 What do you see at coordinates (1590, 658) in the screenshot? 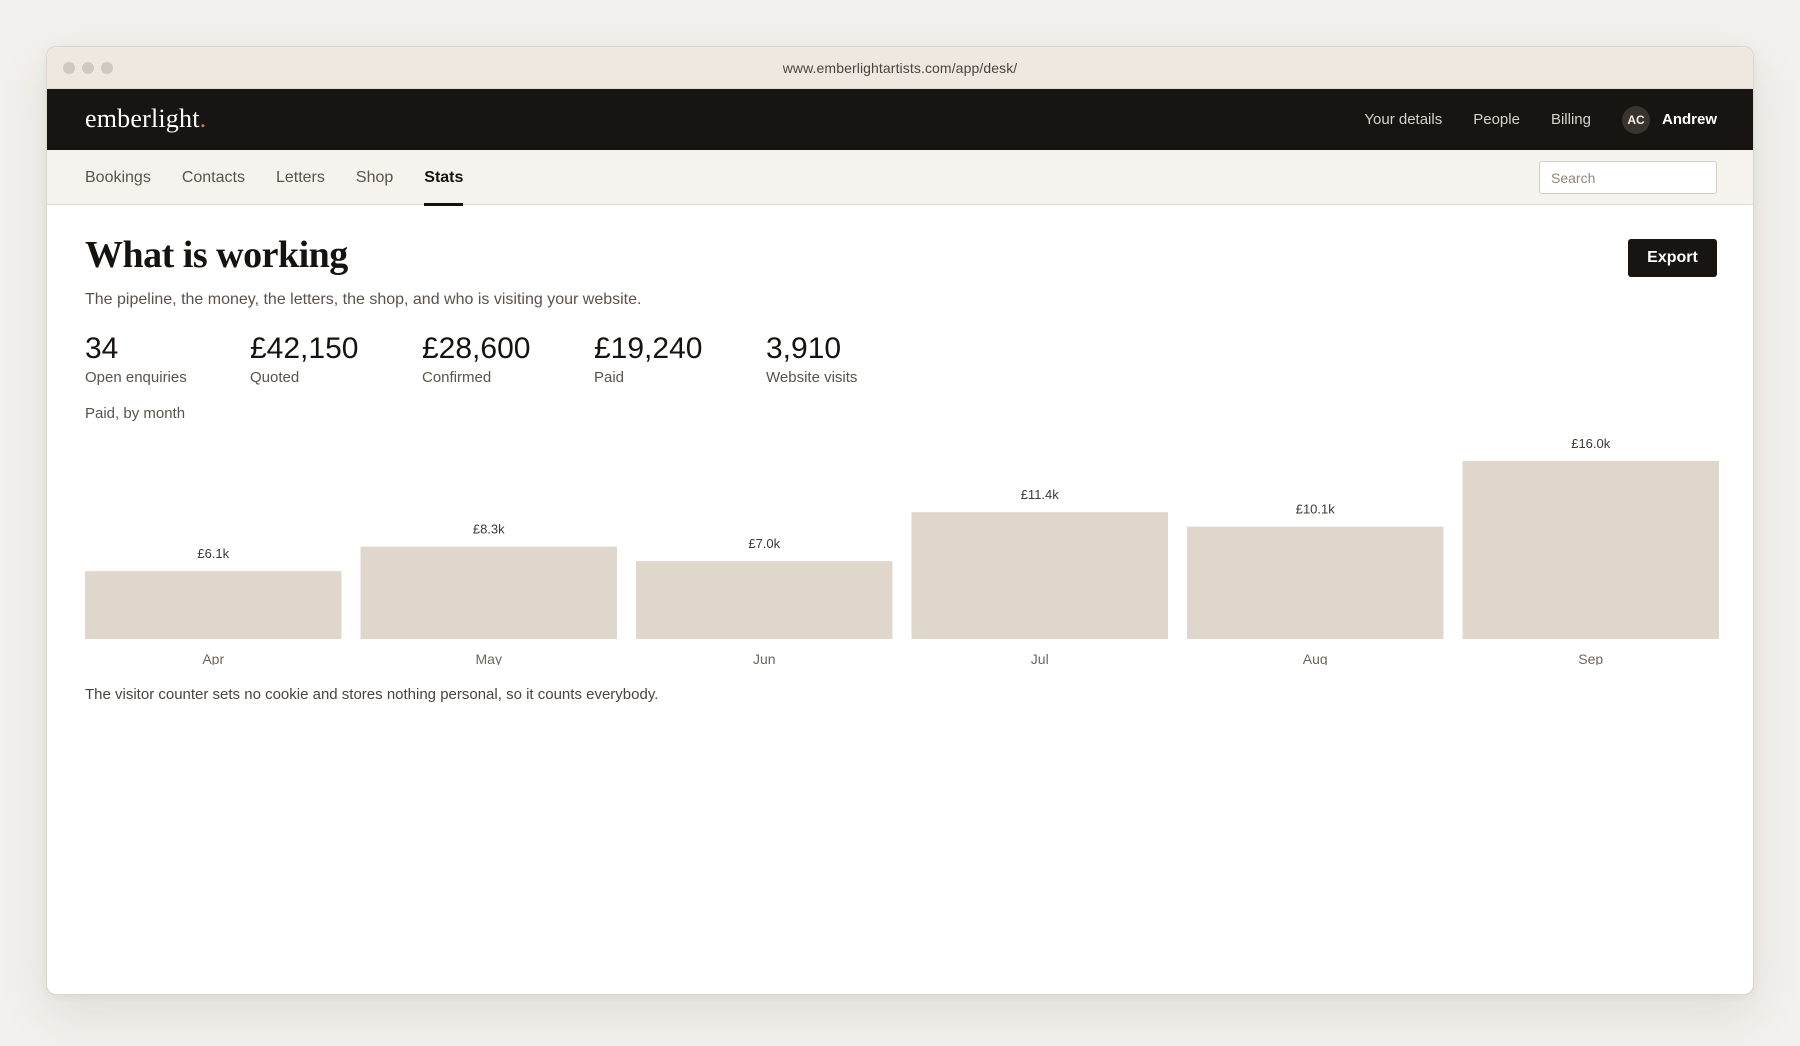
I see `x-tick-label: Sep` at bounding box center [1590, 658].